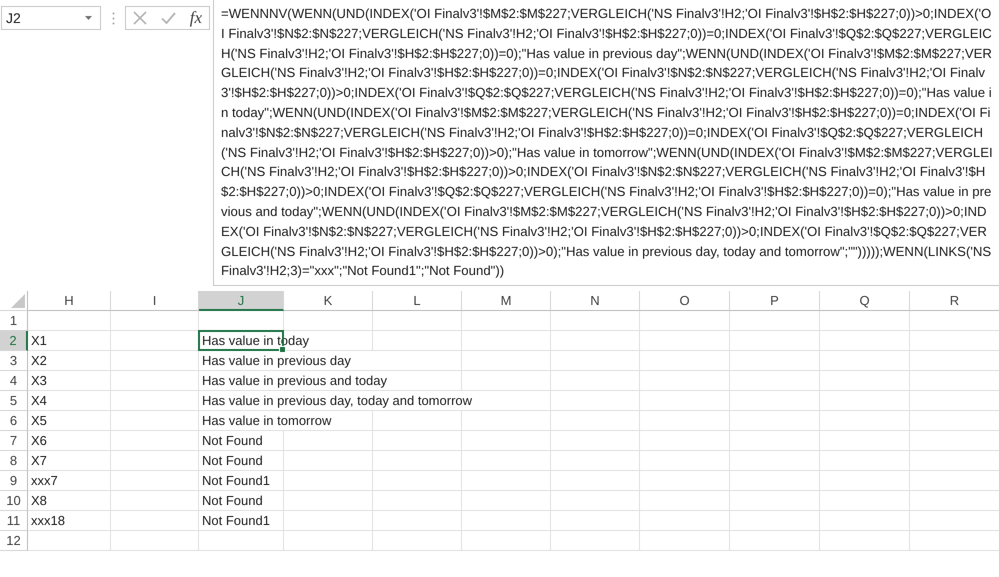  I want to click on column-header: R, so click(954, 301).